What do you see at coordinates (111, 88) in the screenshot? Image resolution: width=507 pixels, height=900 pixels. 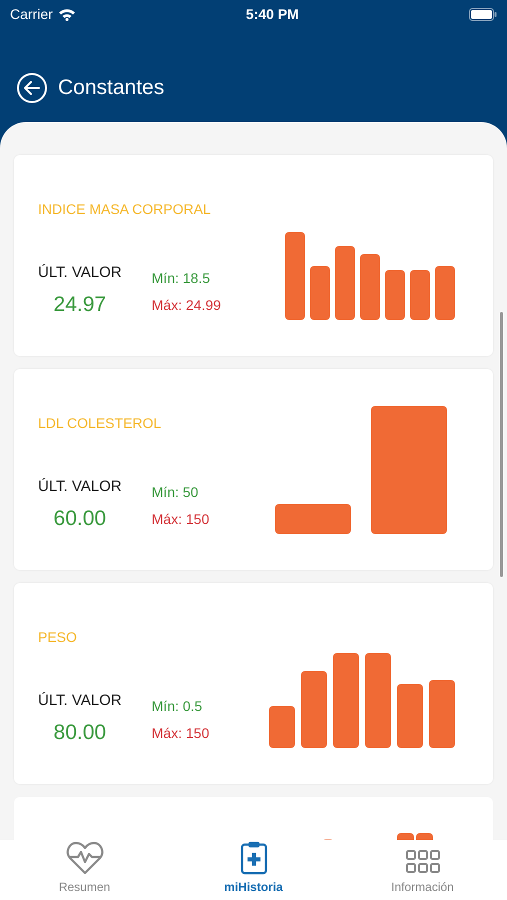 I see `page-title: Constantes` at bounding box center [111, 88].